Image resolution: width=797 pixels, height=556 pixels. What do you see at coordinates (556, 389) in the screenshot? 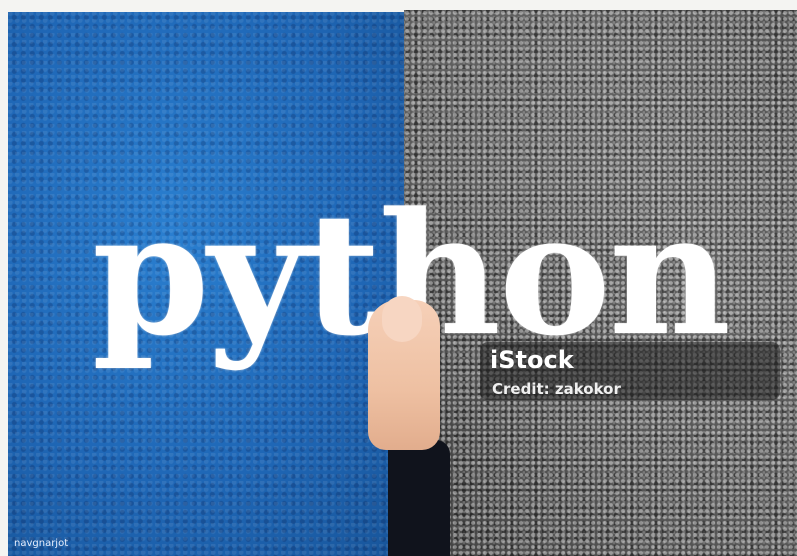
I see `watermark-credit: Credit: zakokor` at bounding box center [556, 389].